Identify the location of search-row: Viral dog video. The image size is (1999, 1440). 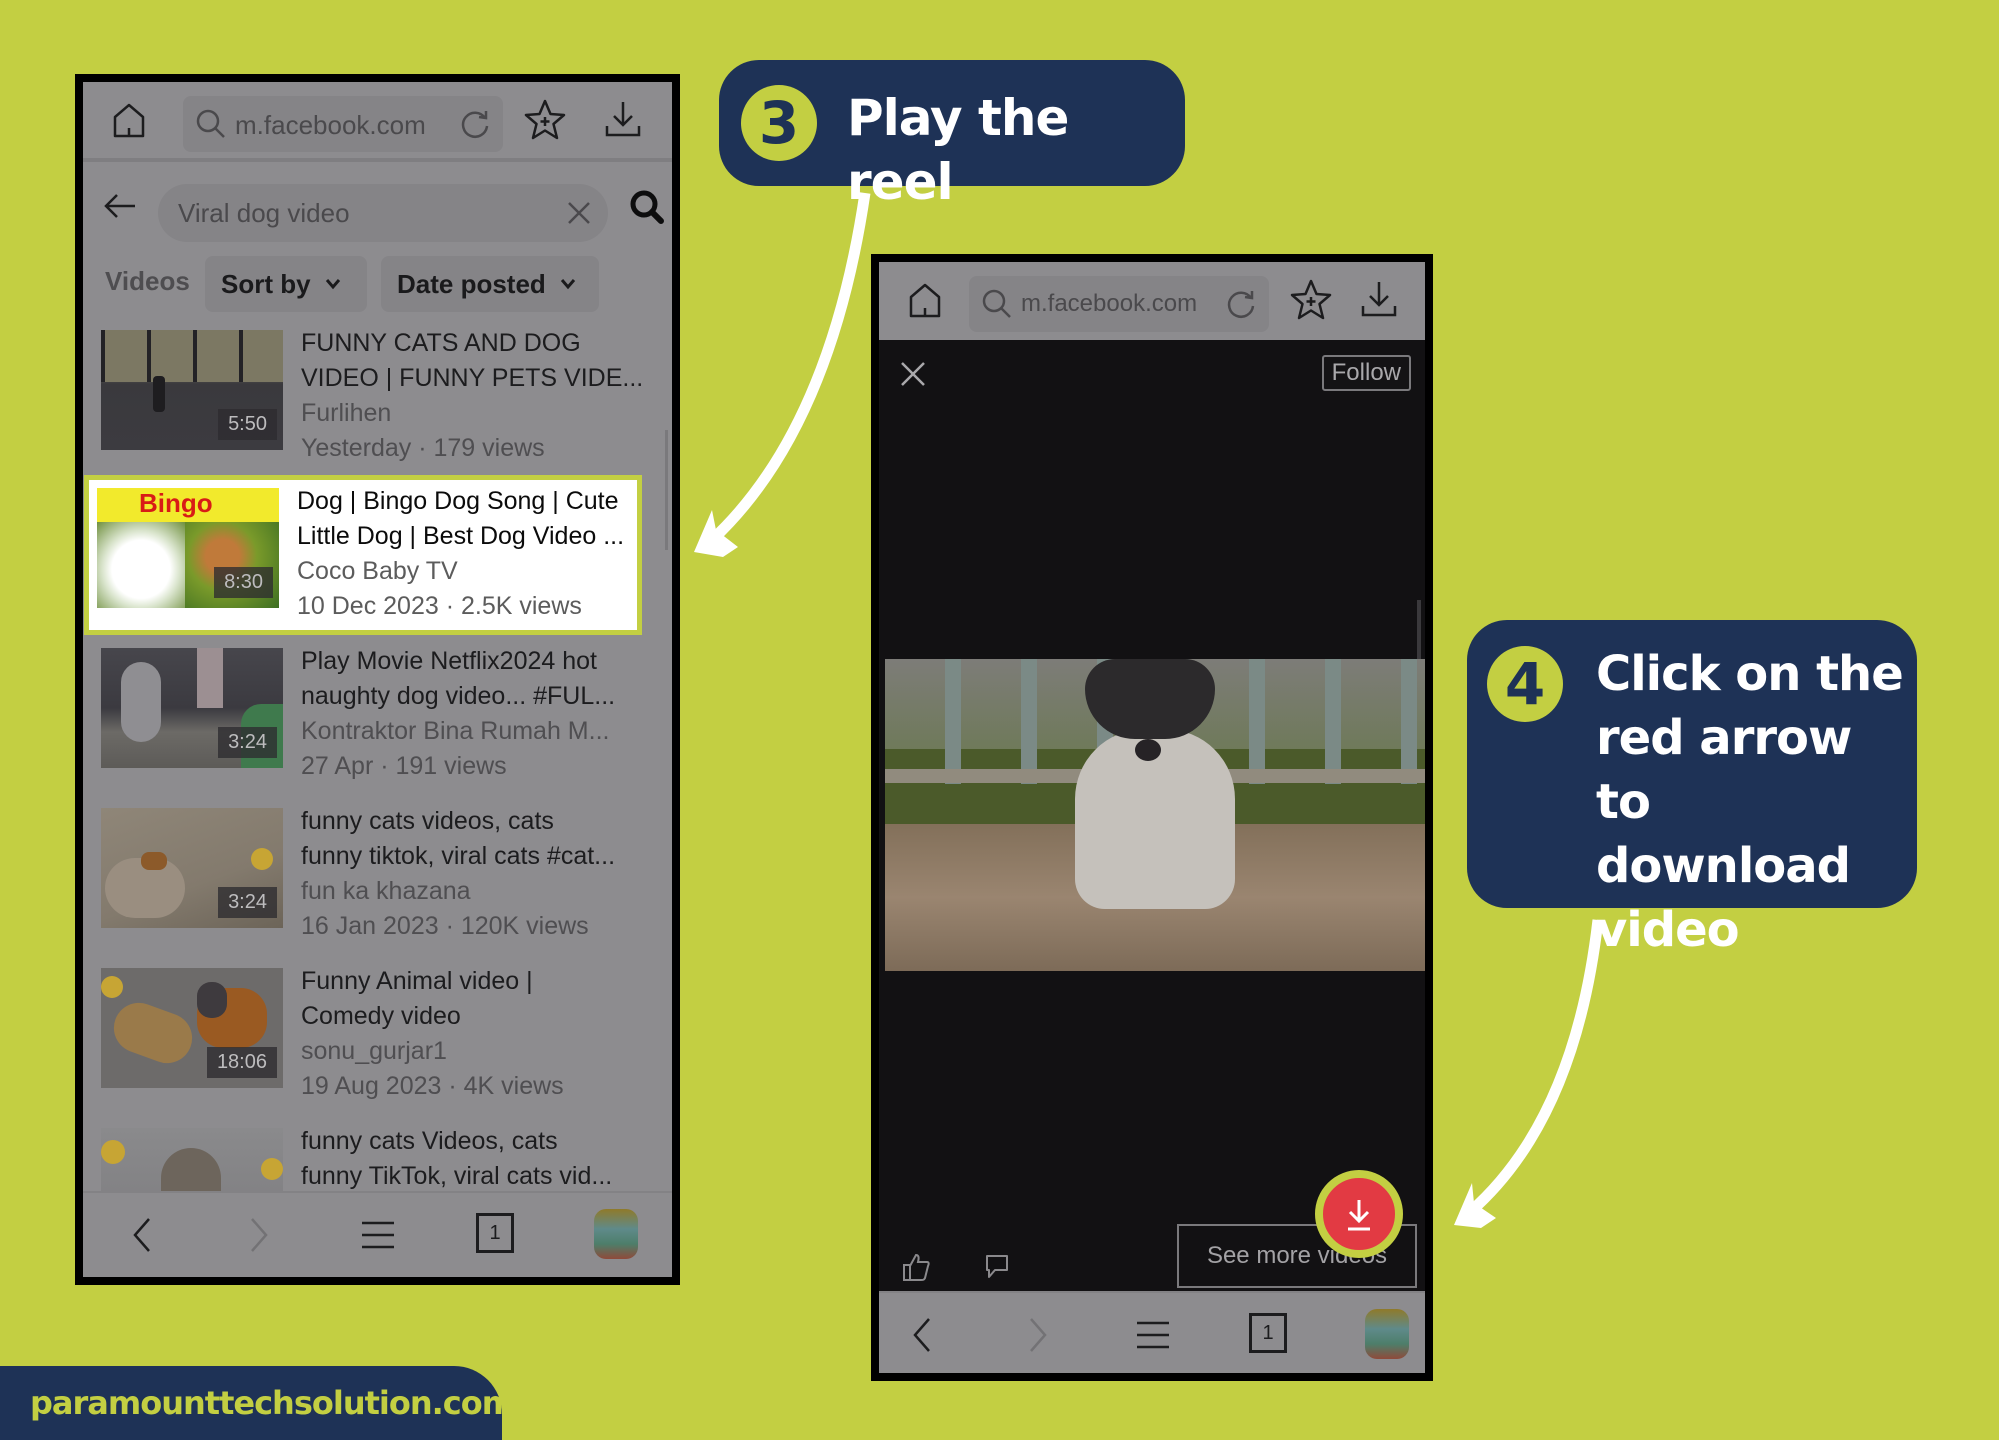
(377, 207).